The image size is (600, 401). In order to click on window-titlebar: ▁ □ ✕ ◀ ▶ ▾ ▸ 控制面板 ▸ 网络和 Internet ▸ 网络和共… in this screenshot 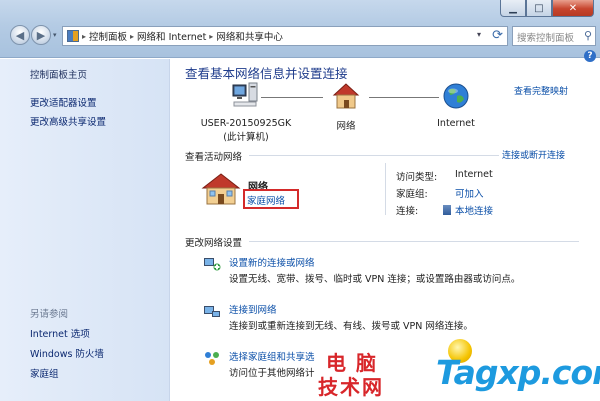, I will do `click(300, 29)`.